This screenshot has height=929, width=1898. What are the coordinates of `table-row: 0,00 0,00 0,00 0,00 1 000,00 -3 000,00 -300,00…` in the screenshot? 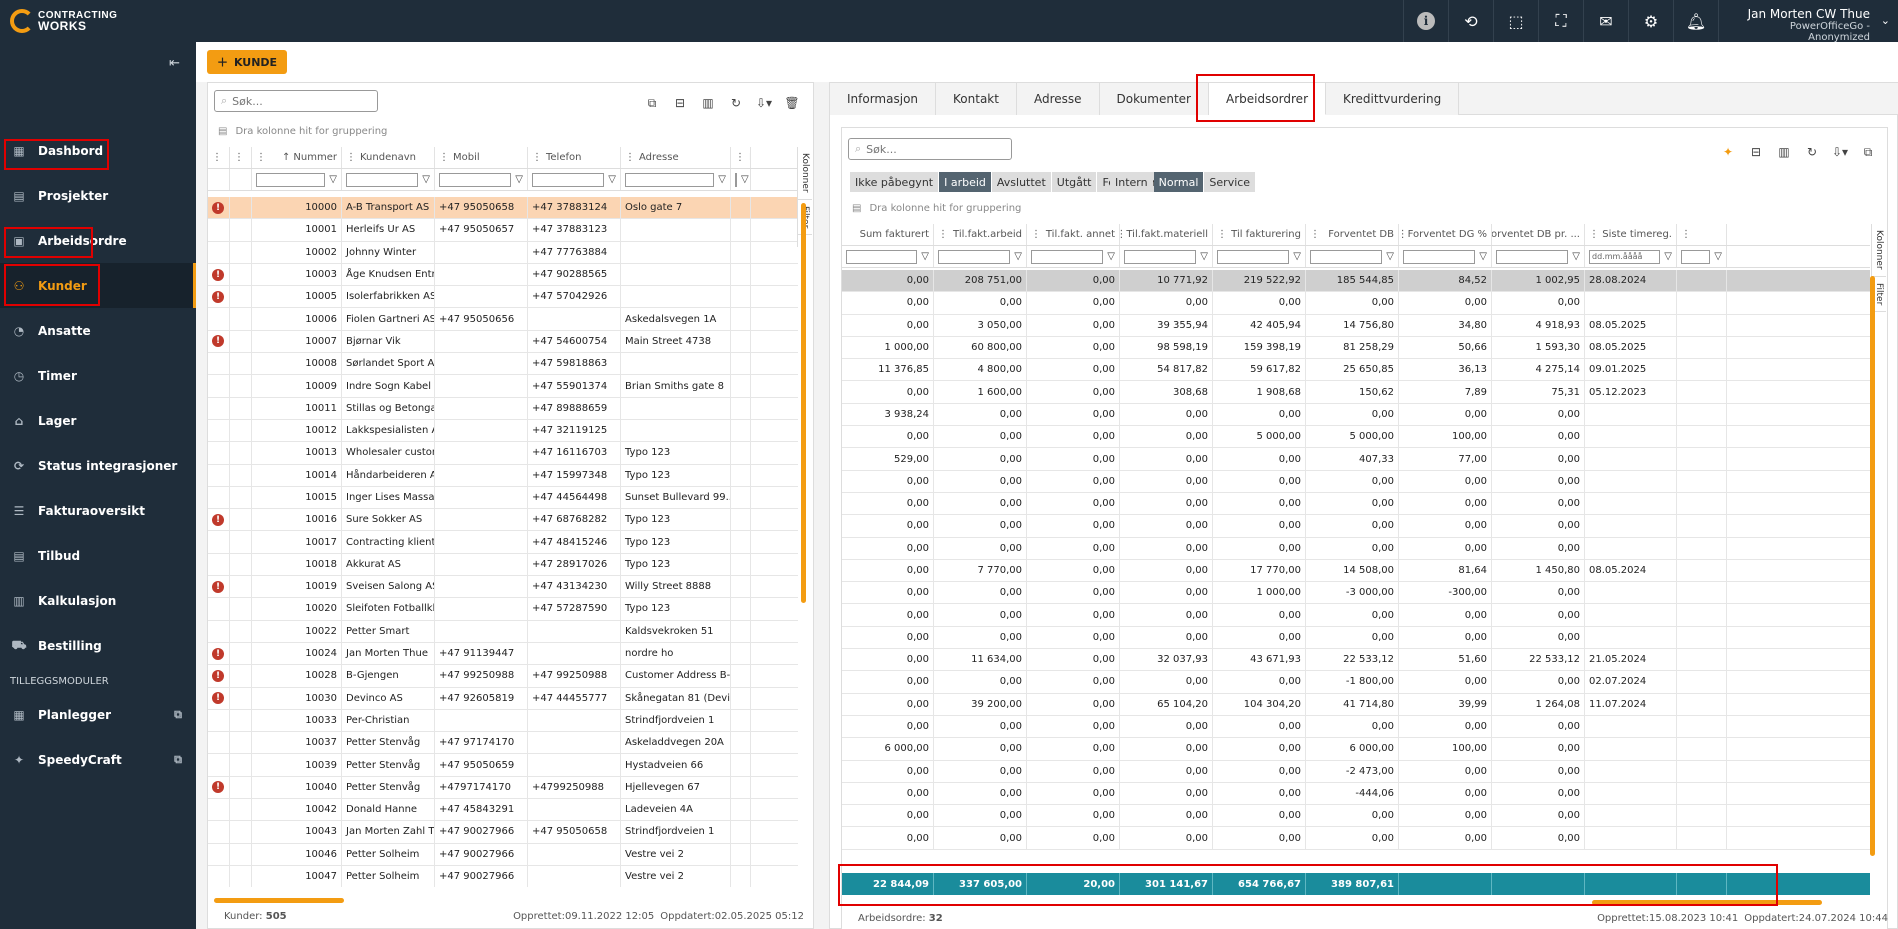 It's located at (1356, 593).